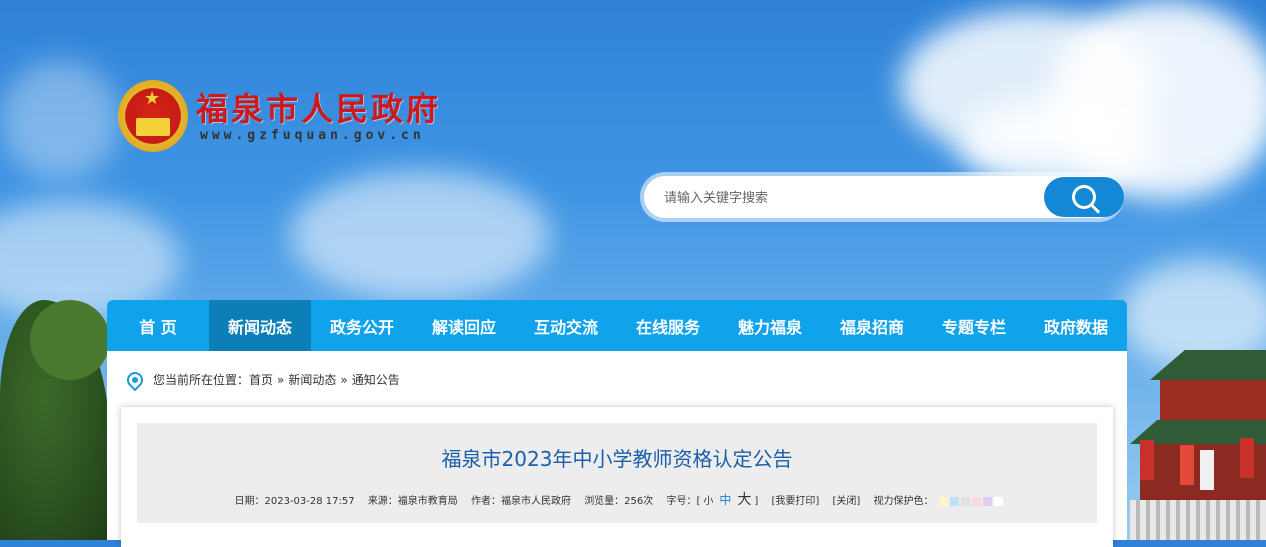  I want to click on nav-item-news: 新闻动态, so click(260, 325).